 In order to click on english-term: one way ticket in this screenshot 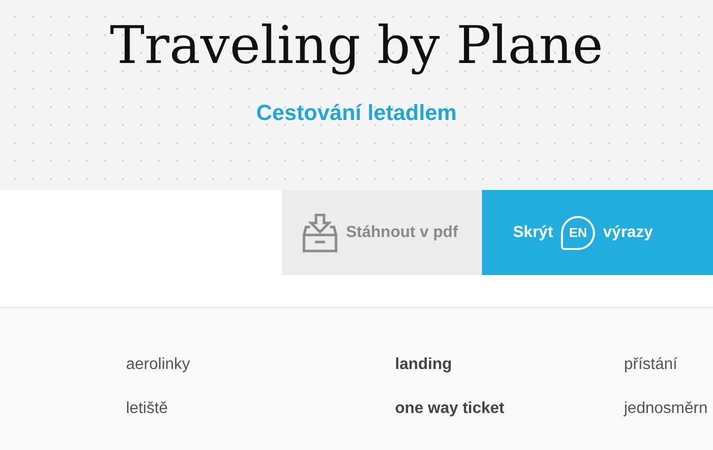, I will do `click(450, 409)`.